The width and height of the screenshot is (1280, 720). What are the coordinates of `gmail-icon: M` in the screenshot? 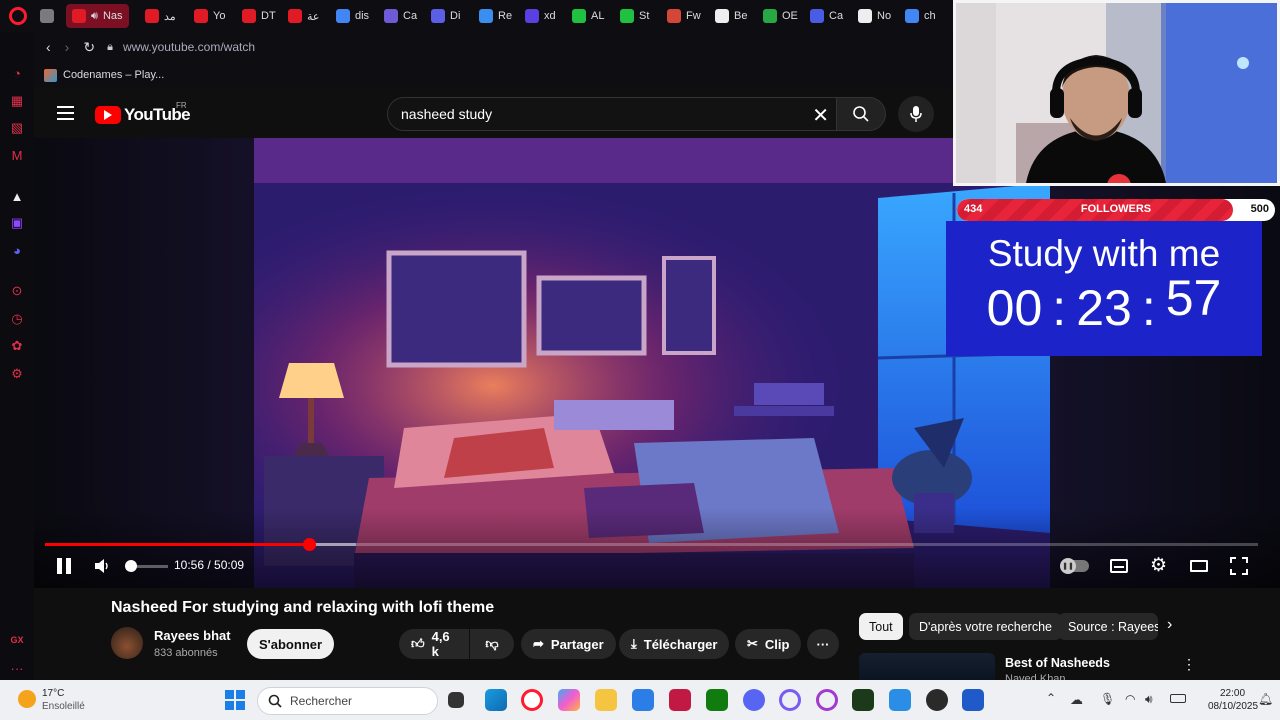 It's located at (17, 155).